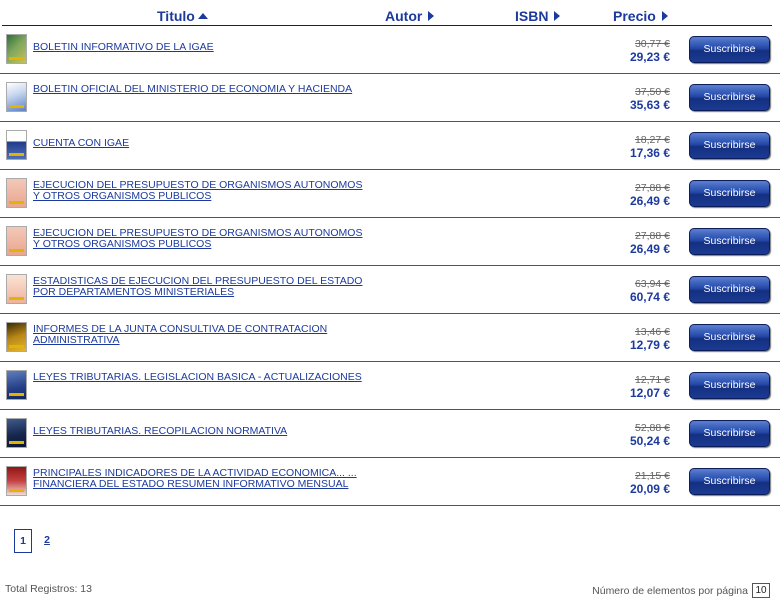  Describe the element at coordinates (649, 57) in the screenshot. I see `discounted-price: 29,23 €` at that location.